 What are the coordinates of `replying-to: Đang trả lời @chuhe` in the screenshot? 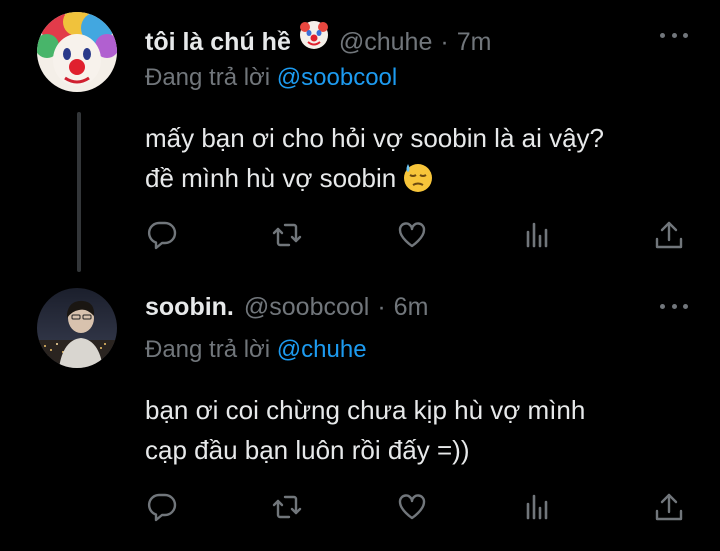 It's located at (256, 350).